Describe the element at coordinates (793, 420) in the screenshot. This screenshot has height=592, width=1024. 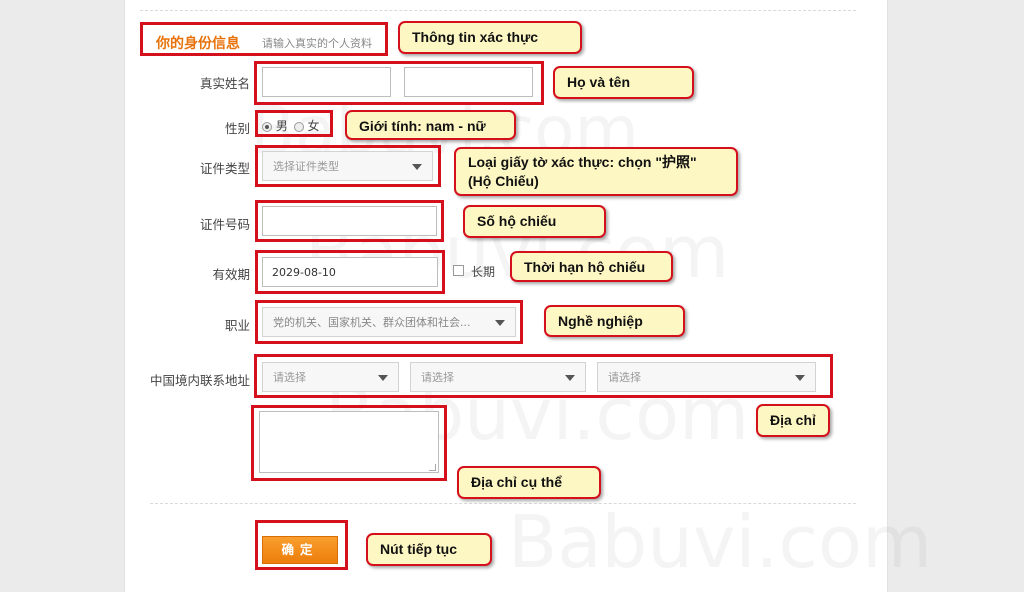
I see `note-address: Địa chỉ` at that location.